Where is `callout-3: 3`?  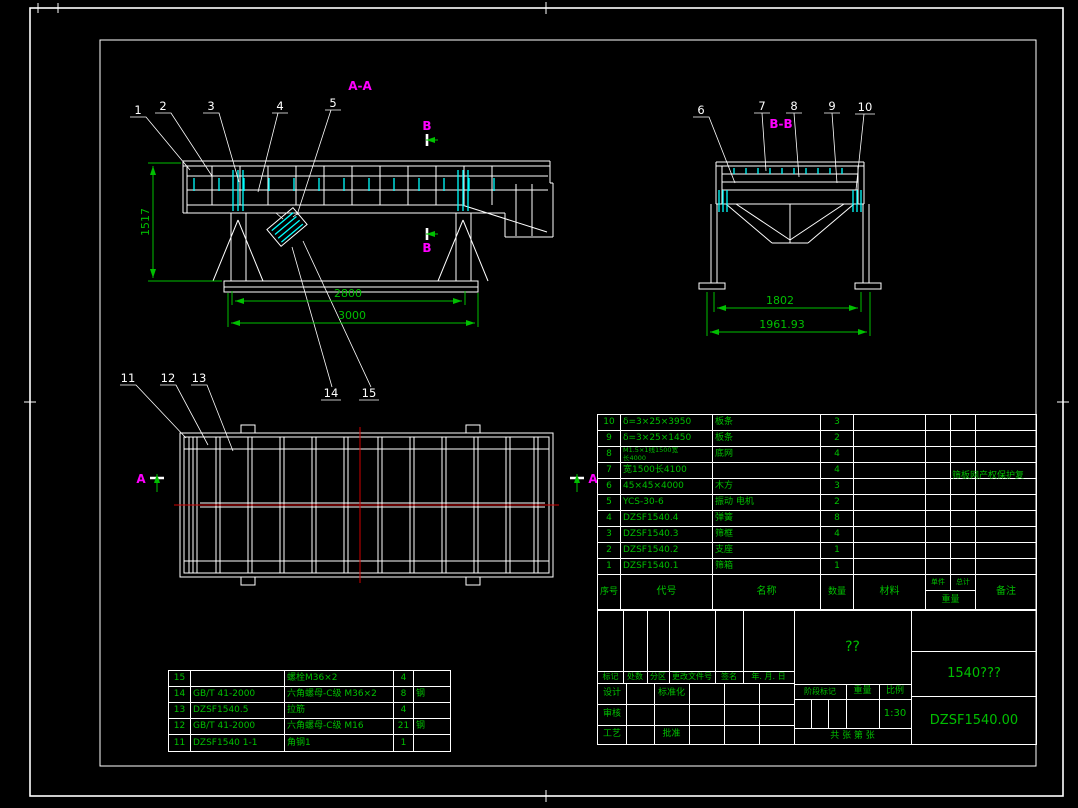 callout-3: 3 is located at coordinates (210, 106).